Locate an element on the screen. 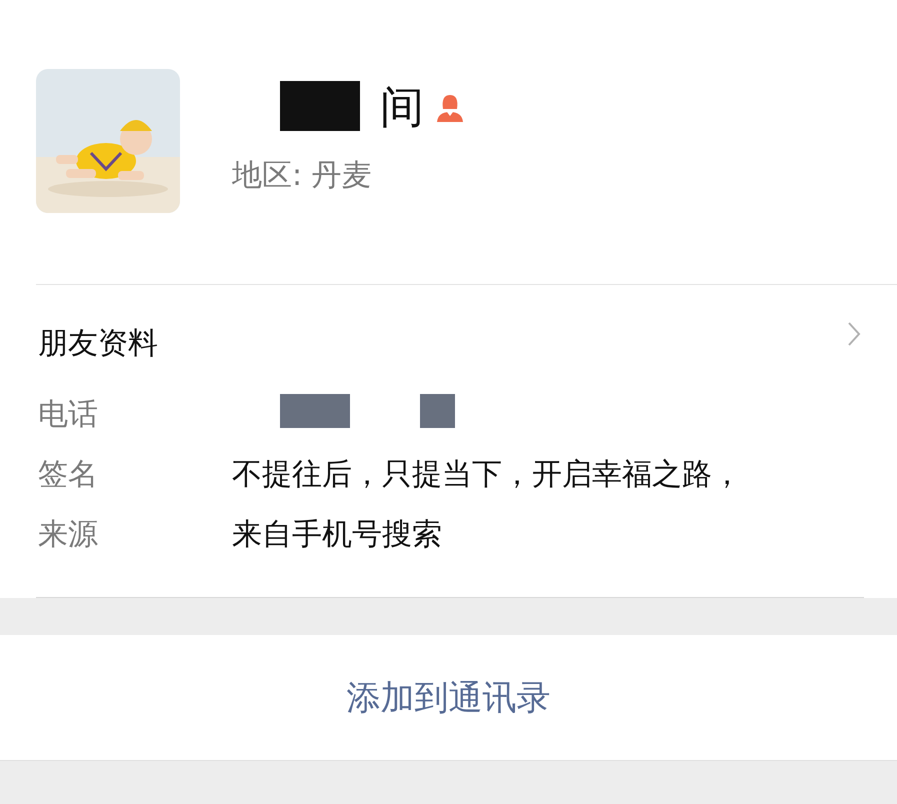 The width and height of the screenshot is (897, 804). section-title: 朋友资料 is located at coordinates (98, 344).